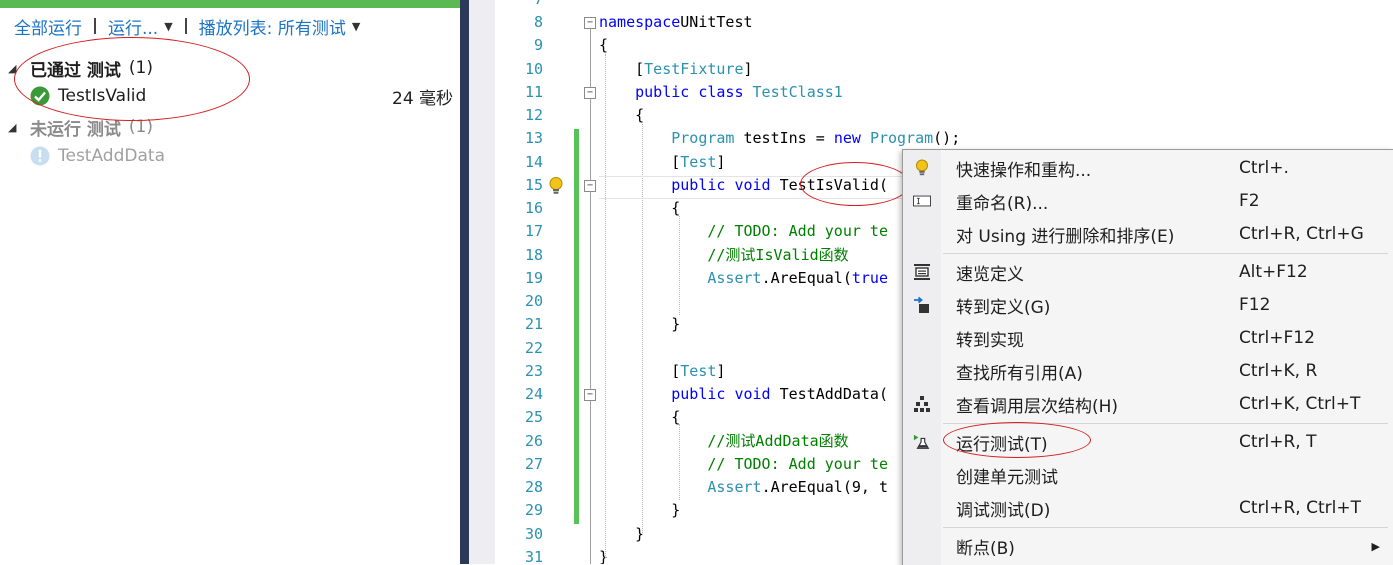 The image size is (1393, 565). I want to click on code-token: // TODO: Add your te, so click(797, 231).